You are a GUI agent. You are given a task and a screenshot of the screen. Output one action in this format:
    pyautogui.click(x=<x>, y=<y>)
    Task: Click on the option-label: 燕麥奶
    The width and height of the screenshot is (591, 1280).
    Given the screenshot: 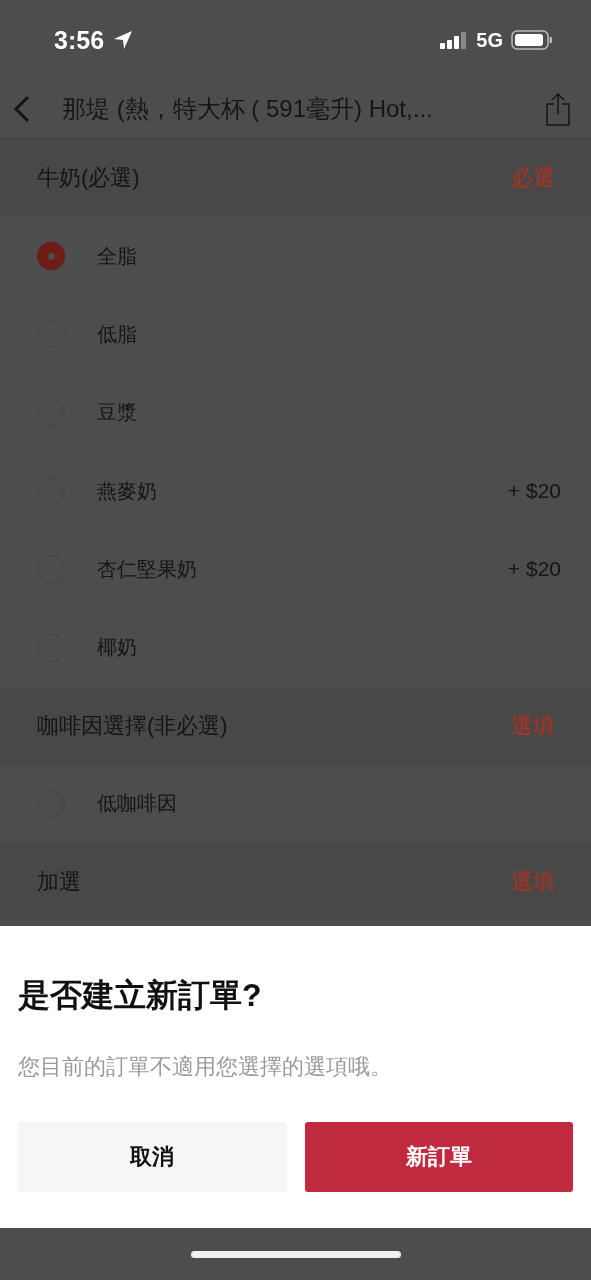 What is the action you would take?
    pyautogui.click(x=127, y=491)
    